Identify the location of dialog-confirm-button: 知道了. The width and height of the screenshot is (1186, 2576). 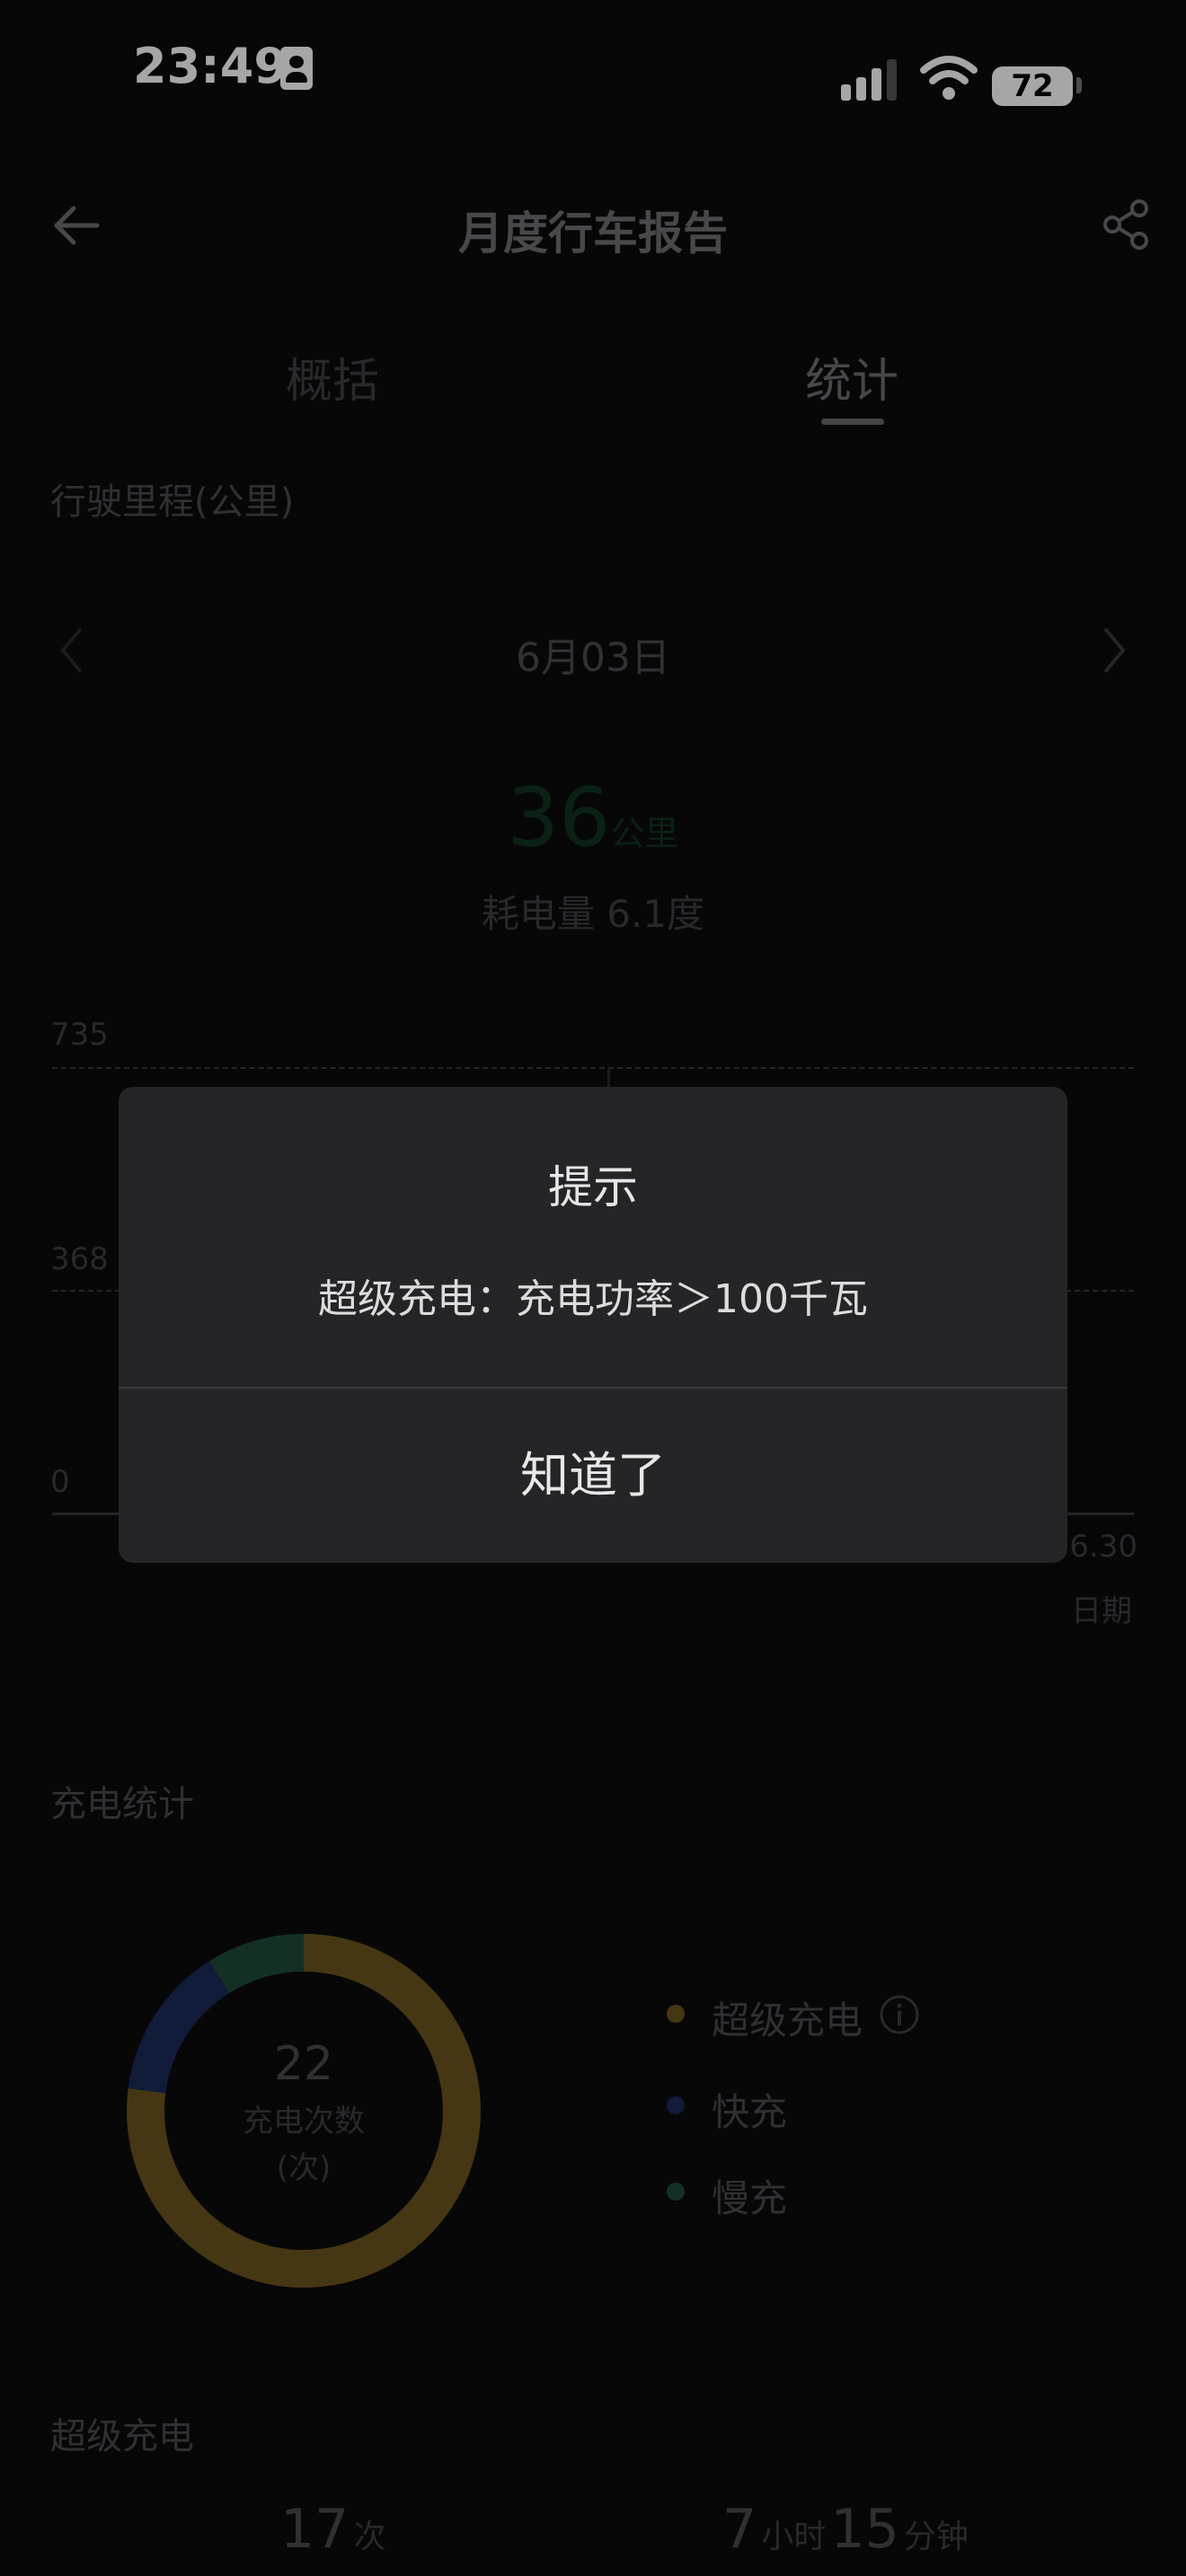
(593, 1476).